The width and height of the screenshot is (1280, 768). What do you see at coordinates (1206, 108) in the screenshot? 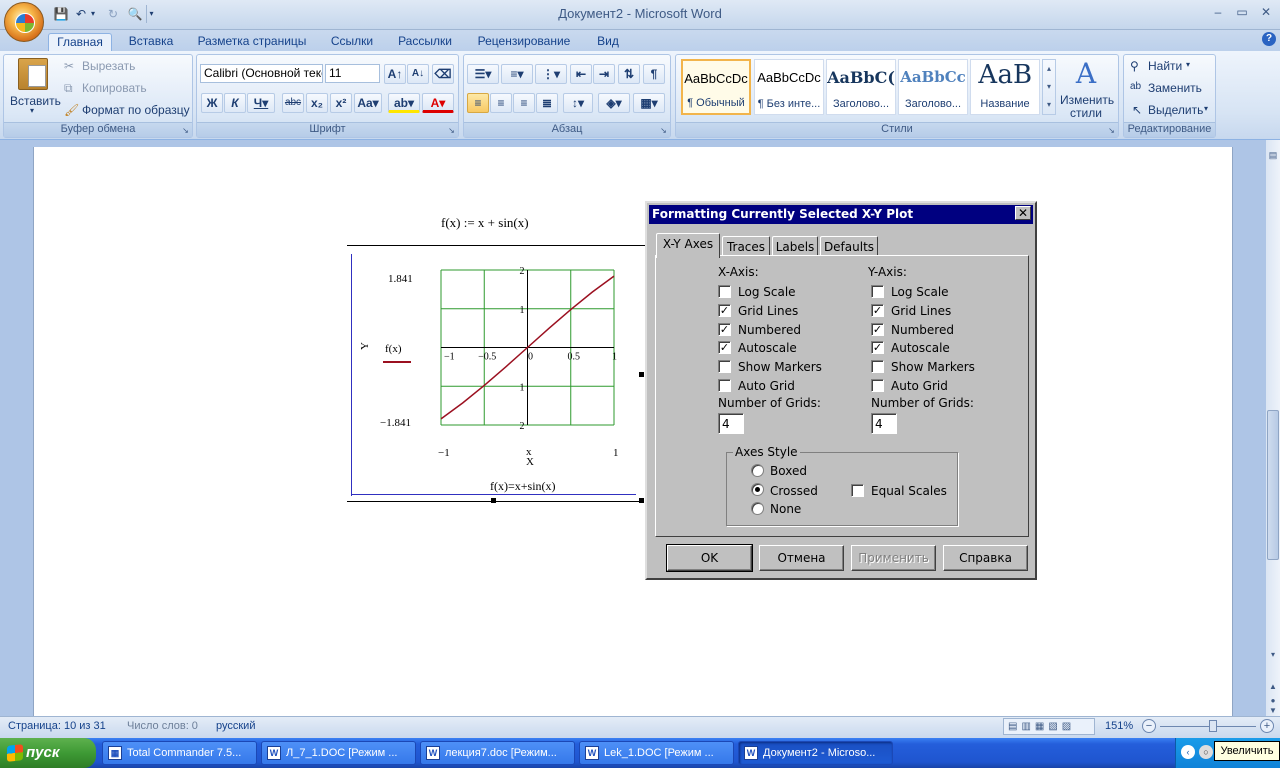
I see `select-dropdown-icon: ▾` at bounding box center [1206, 108].